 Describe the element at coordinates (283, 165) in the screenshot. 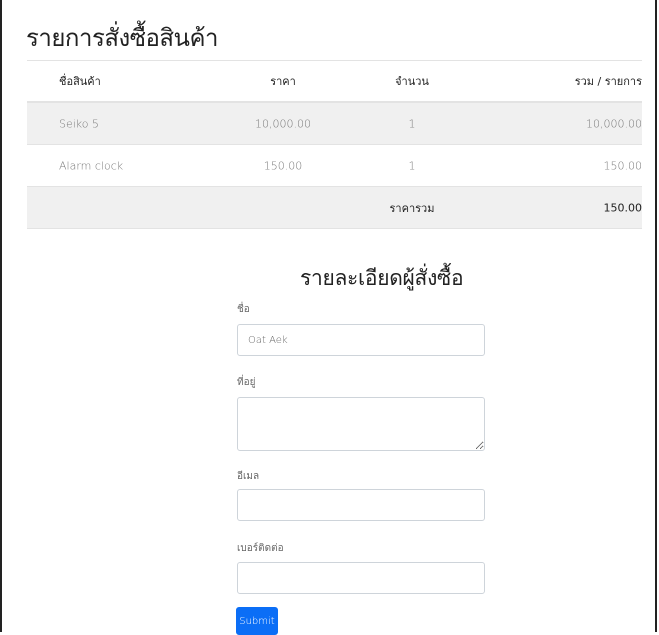

I see `product-price: 150.00` at that location.